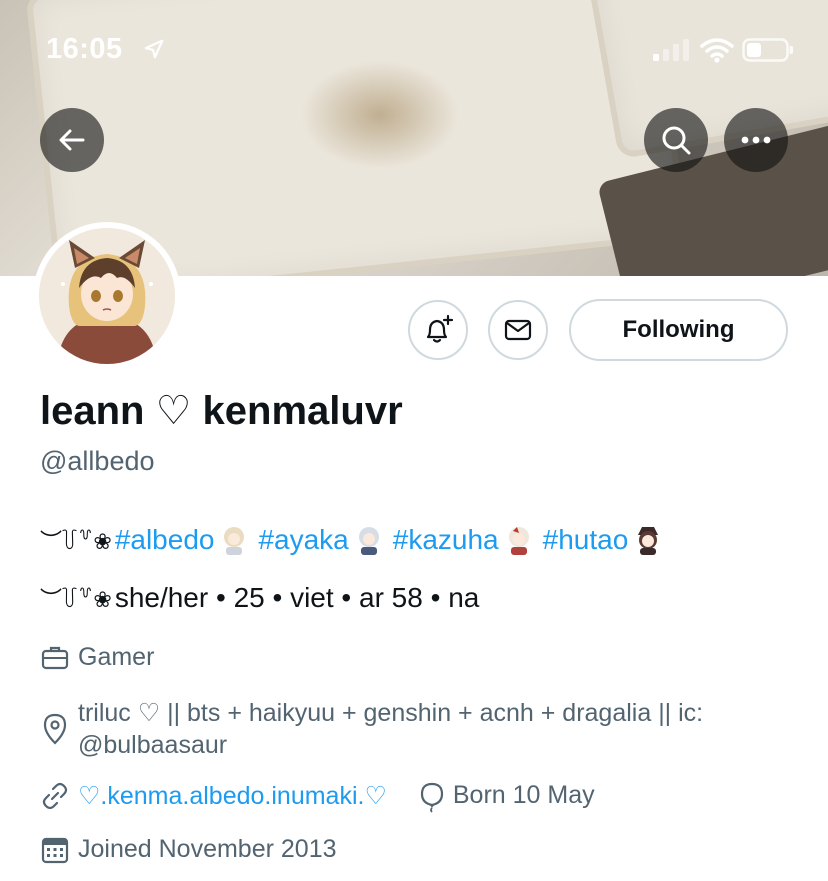  Describe the element at coordinates (648, 541) in the screenshot. I see `chibi-hutao-icon` at that location.